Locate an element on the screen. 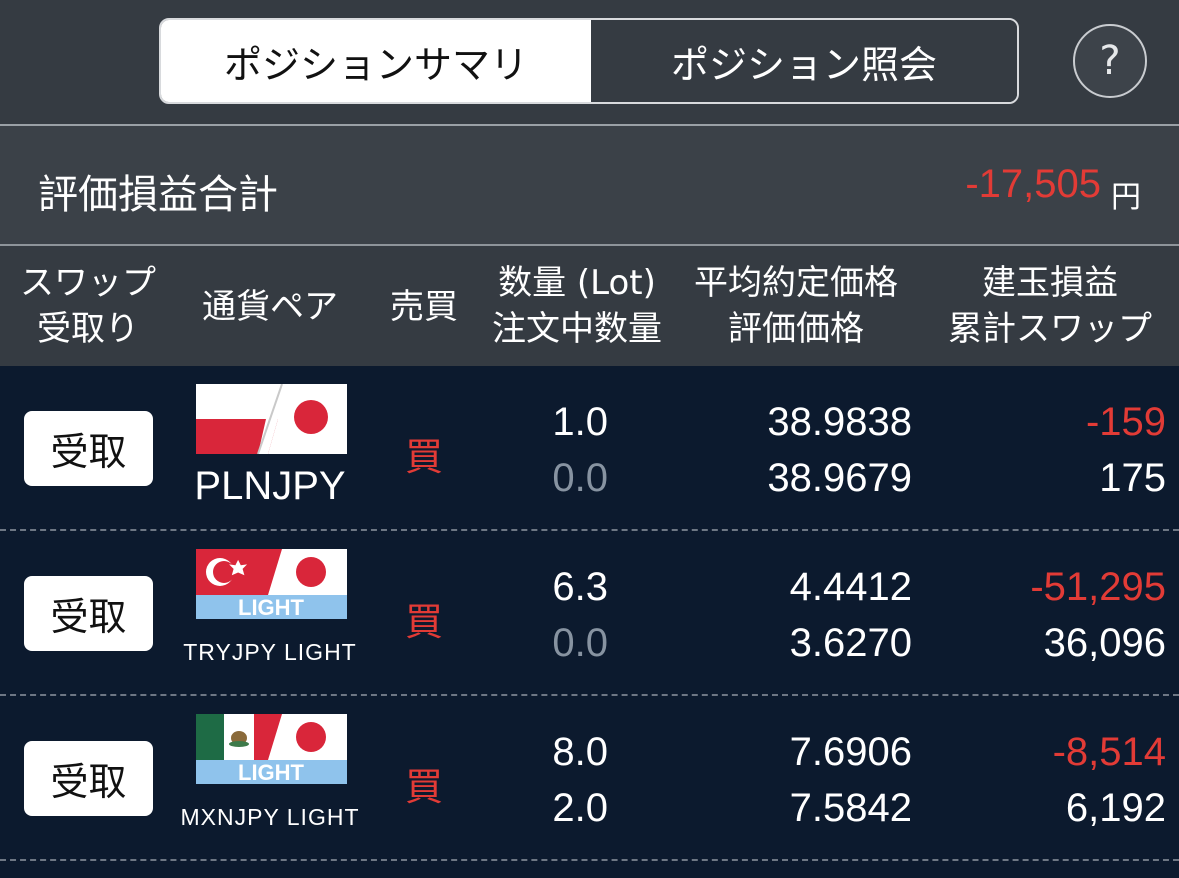 This screenshot has width=1179, height=878. pair-name: TRYJPY LIGHT is located at coordinates (270, 652).